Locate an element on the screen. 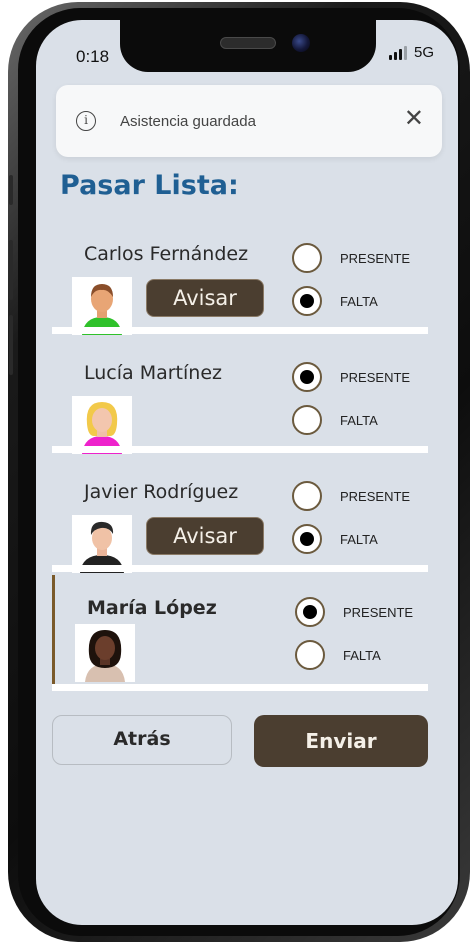 This screenshot has width=474, height=947. girl-dark-skin-avatar is located at coordinates (105, 653).